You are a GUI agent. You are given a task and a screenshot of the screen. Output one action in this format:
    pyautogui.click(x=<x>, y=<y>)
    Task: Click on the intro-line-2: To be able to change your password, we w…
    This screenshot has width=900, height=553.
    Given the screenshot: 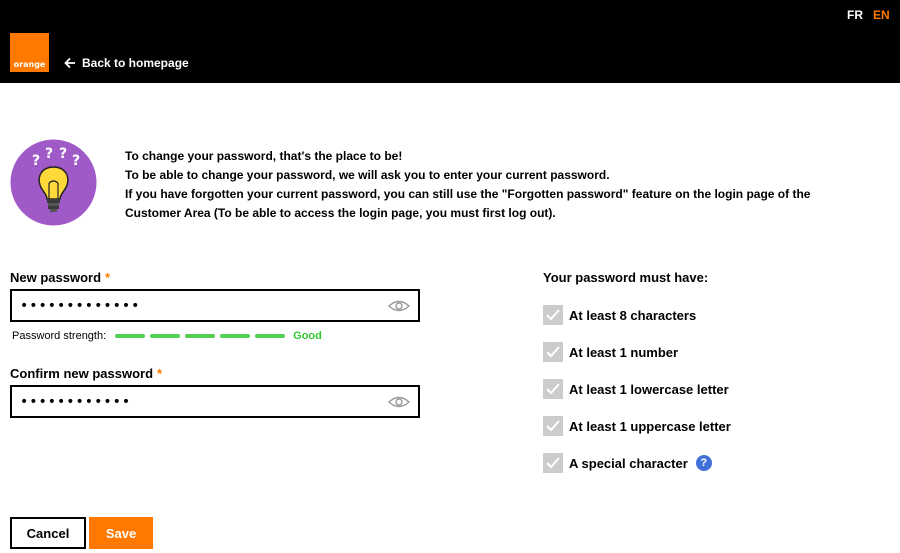 What is the action you would take?
    pyautogui.click(x=367, y=175)
    